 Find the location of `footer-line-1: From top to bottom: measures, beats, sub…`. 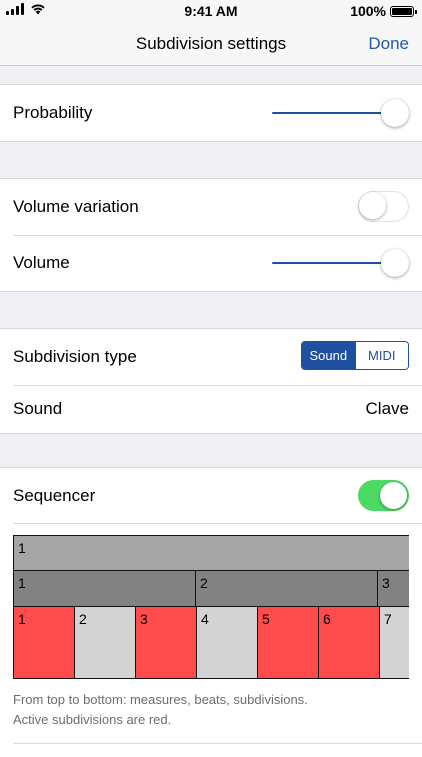

footer-line-1: From top to bottom: measures, beats, sub… is located at coordinates (160, 699).